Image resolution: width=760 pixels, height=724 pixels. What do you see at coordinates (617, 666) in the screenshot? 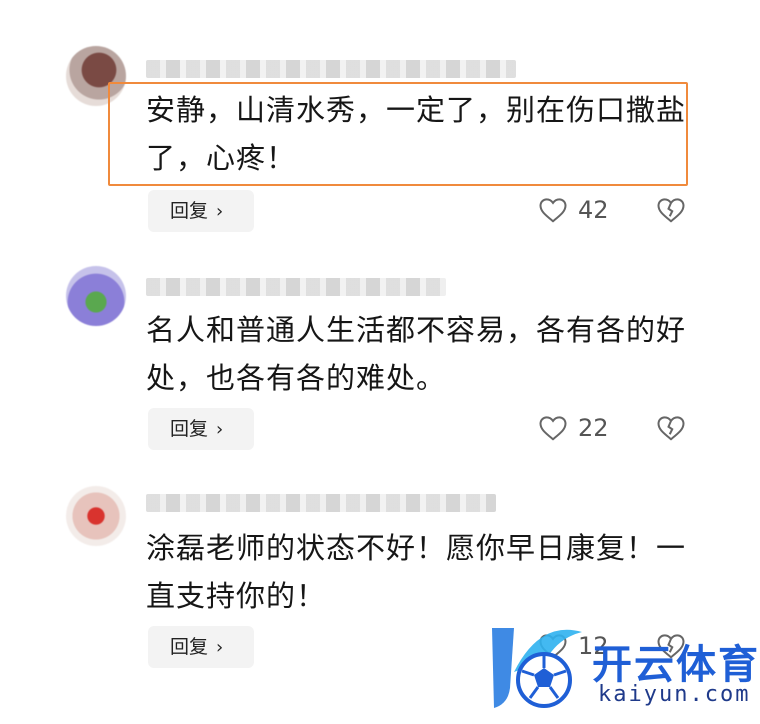
I see `watermark-logo: 开云体育 kaiyun.com` at bounding box center [617, 666].